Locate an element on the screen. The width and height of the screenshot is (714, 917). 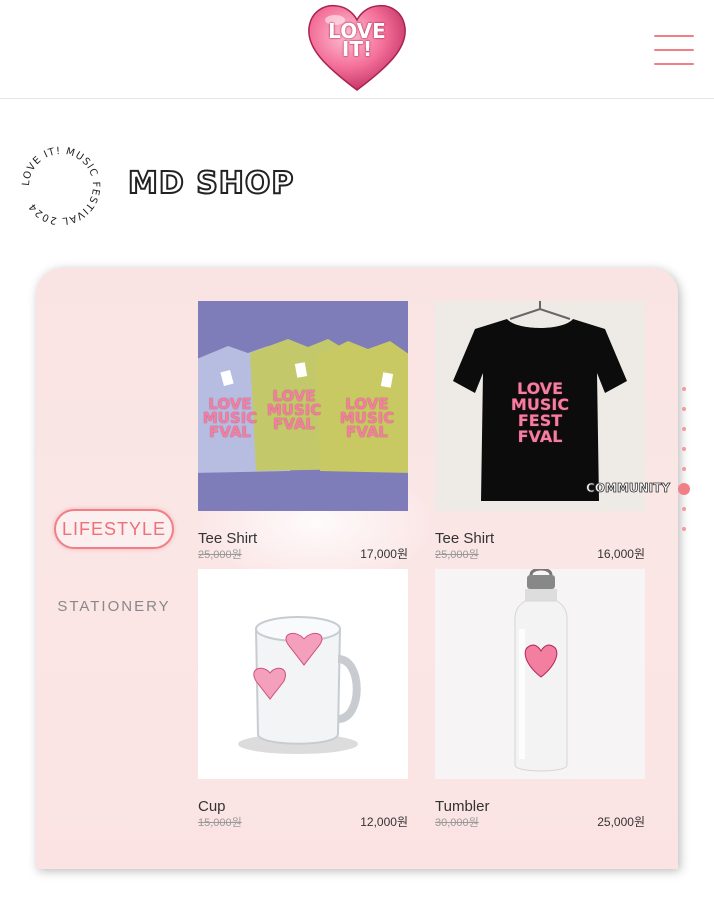
page-title: MD SHOP is located at coordinates (211, 183).